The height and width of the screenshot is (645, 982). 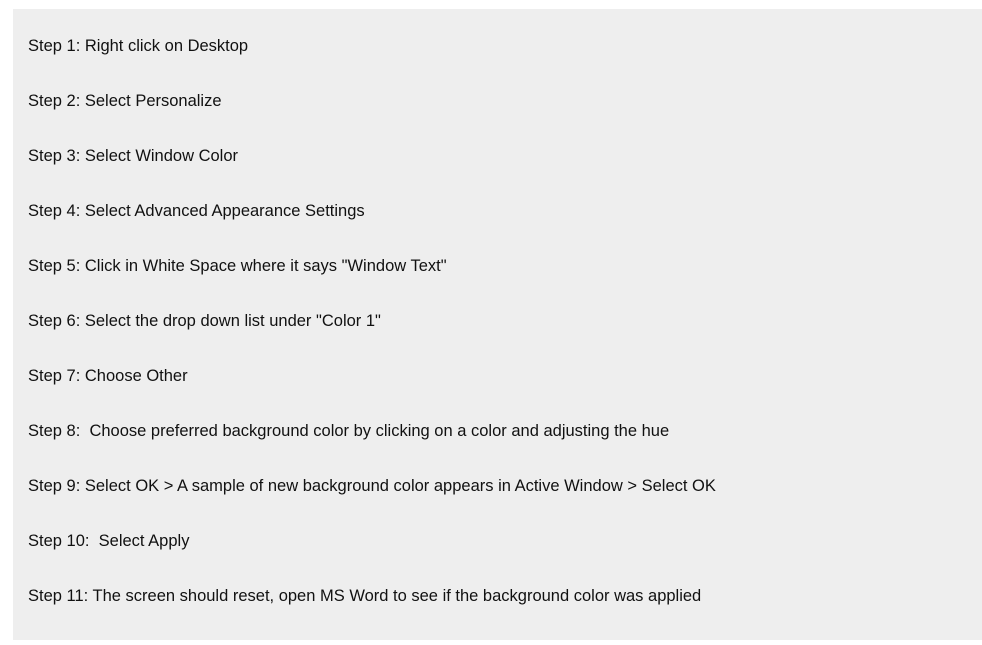 I want to click on step-2: Step 2: Select Personalize, so click(x=125, y=101).